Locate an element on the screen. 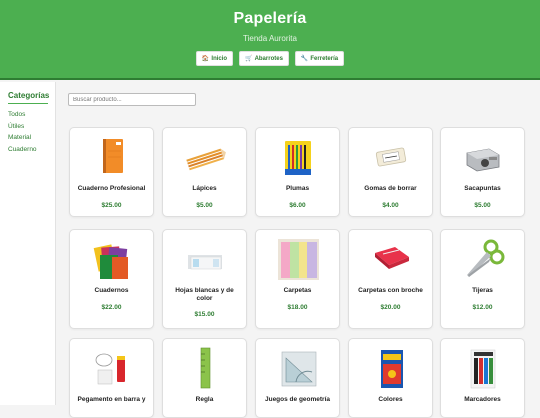  markers-icon is located at coordinates (483, 369).